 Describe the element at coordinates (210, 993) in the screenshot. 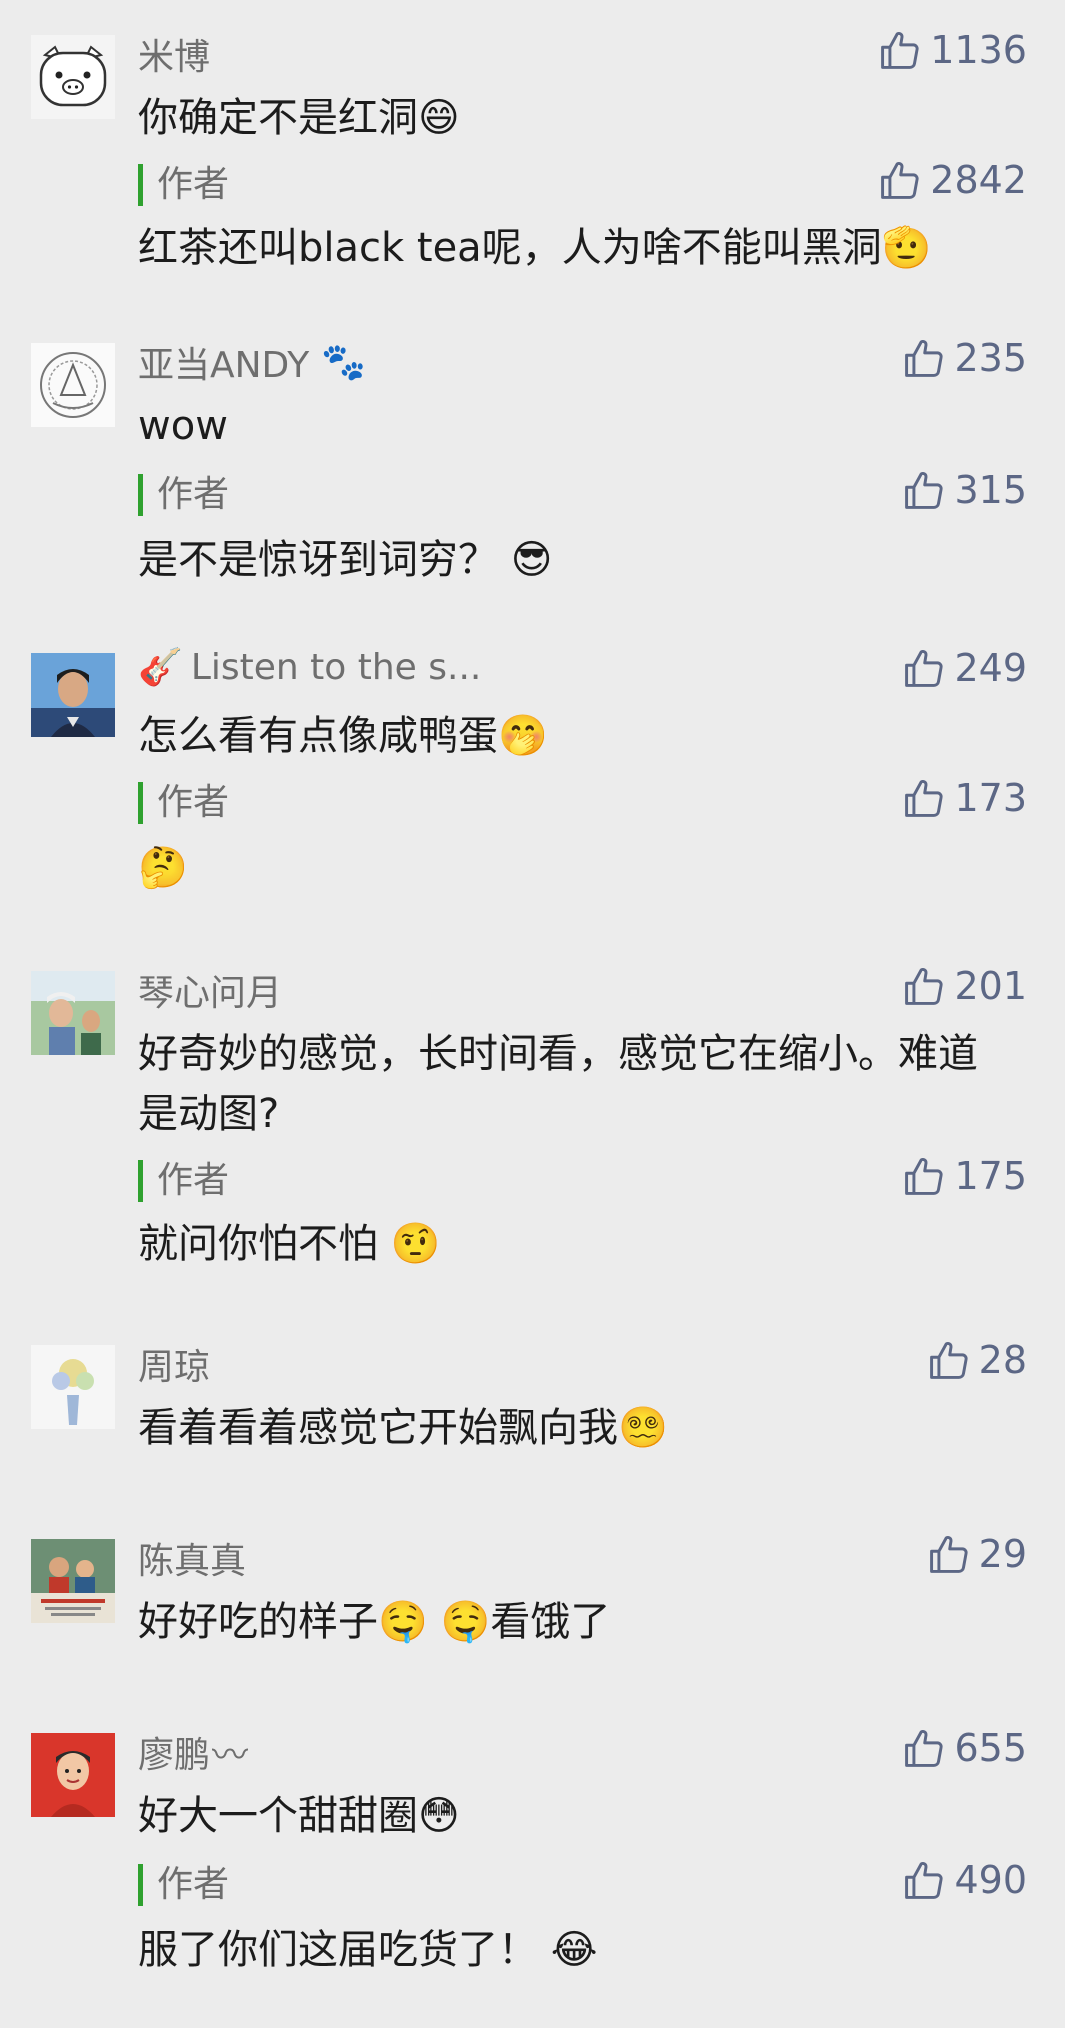

I see `name-label: 琴心问月` at that location.